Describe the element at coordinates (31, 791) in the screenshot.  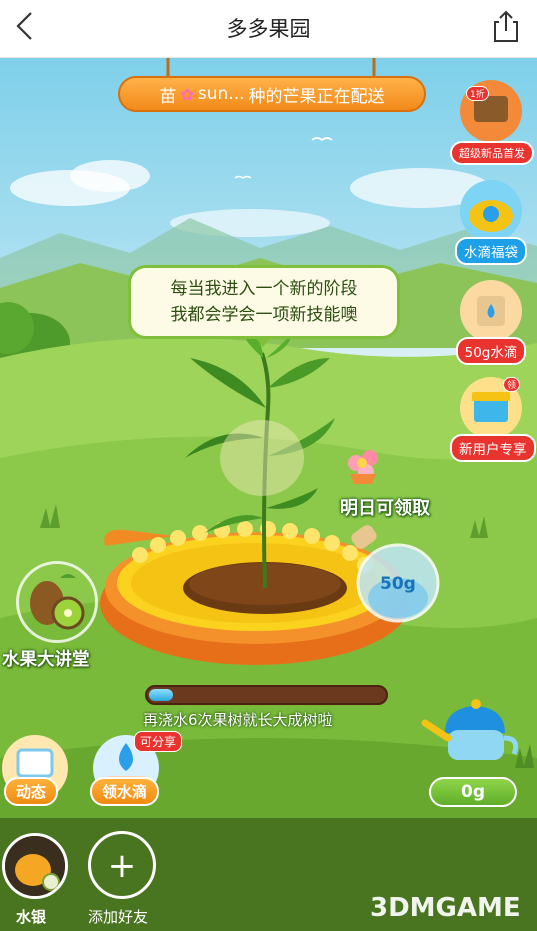
I see `feed-button: 动态` at that location.